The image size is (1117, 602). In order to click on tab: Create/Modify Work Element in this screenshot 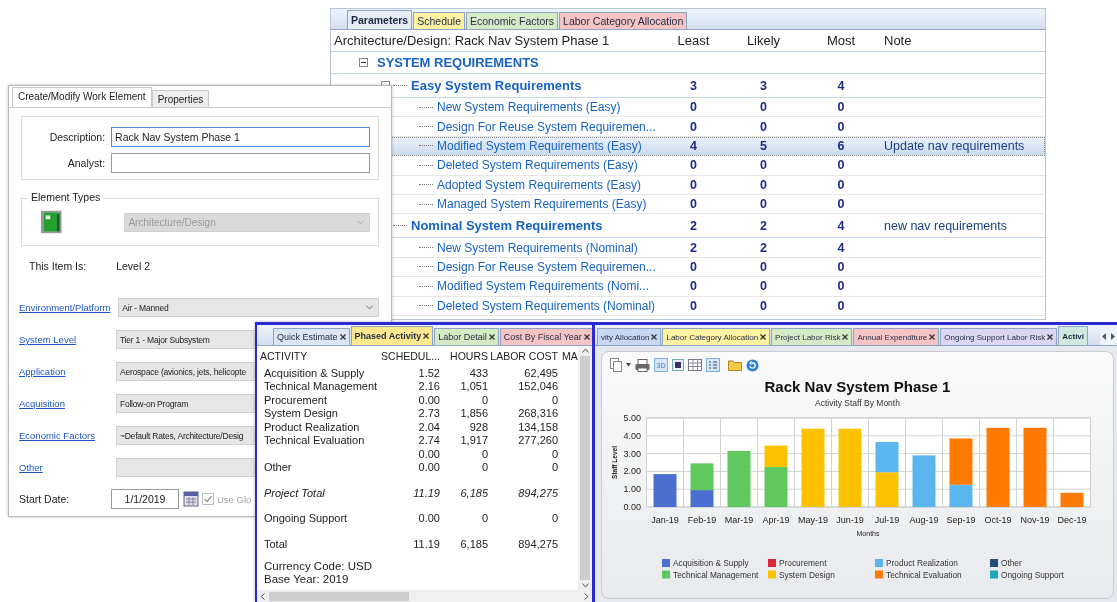, I will do `click(82, 97)`.